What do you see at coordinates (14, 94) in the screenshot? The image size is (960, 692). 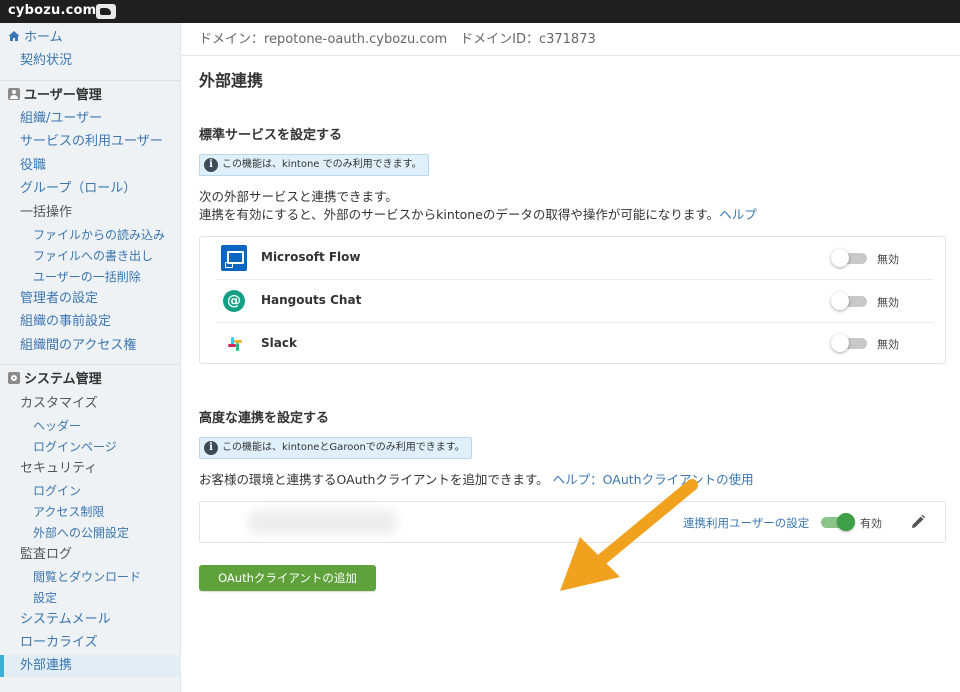 I see `user-admin-icon` at bounding box center [14, 94].